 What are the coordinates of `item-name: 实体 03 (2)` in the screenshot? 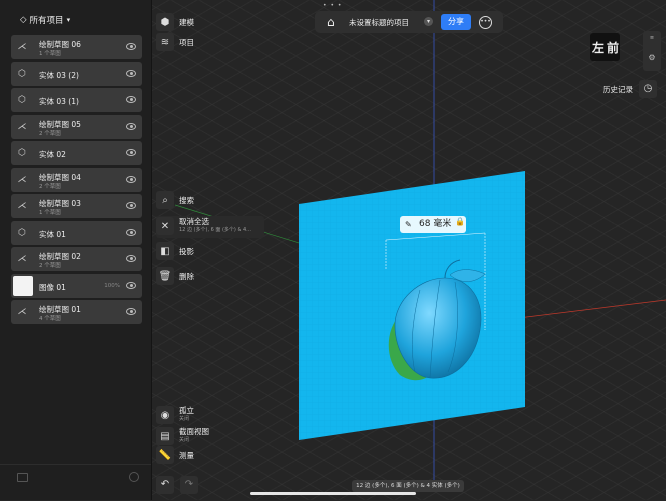 It's located at (59, 75).